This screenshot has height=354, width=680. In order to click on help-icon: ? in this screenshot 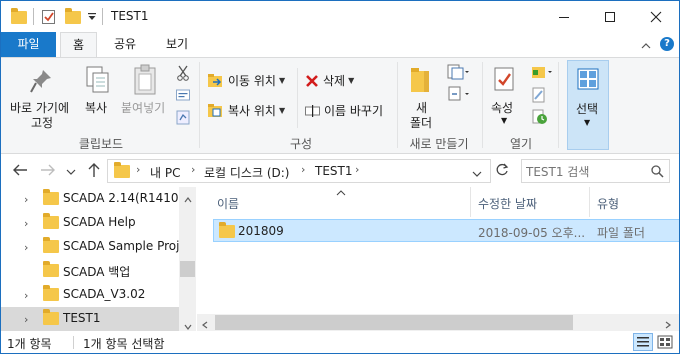, I will do `click(667, 44)`.